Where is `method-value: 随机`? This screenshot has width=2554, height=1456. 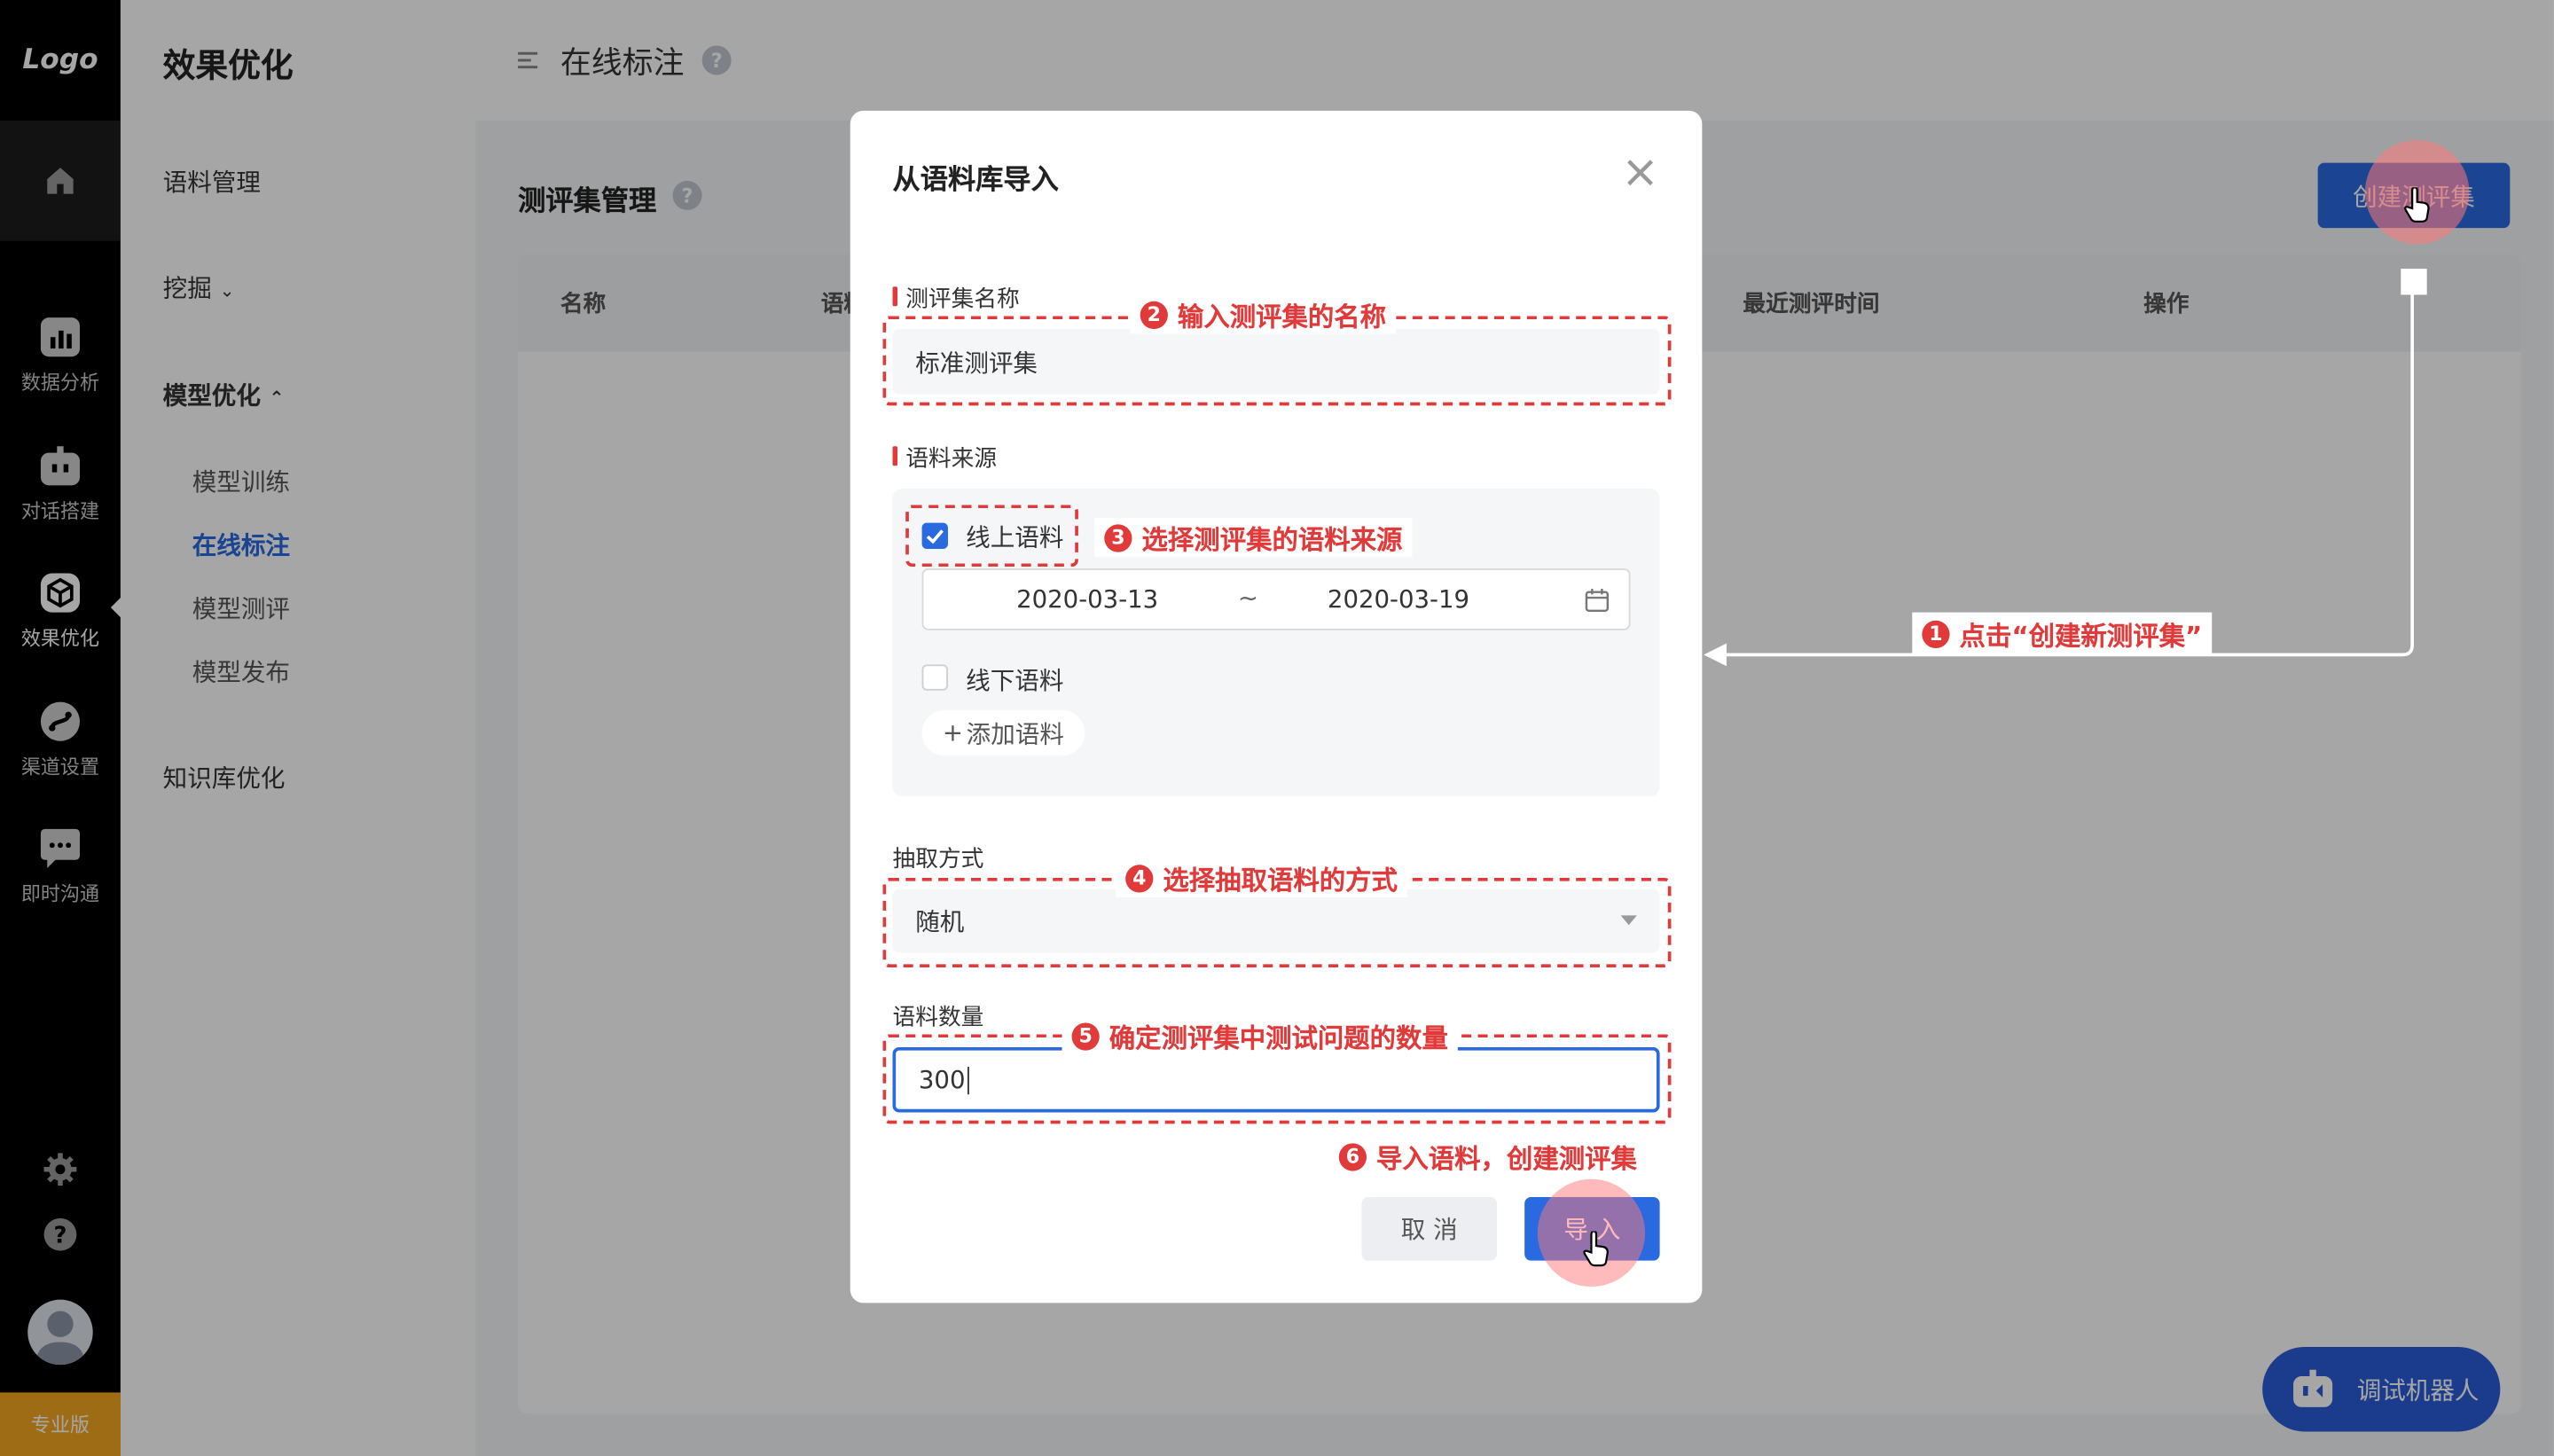
method-value: 随机 is located at coordinates (940, 922).